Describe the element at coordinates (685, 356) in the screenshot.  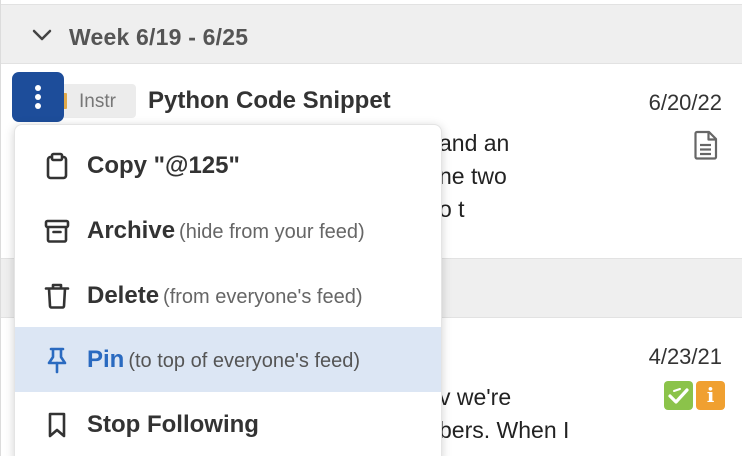
I see `post-date: 4/23/21` at that location.